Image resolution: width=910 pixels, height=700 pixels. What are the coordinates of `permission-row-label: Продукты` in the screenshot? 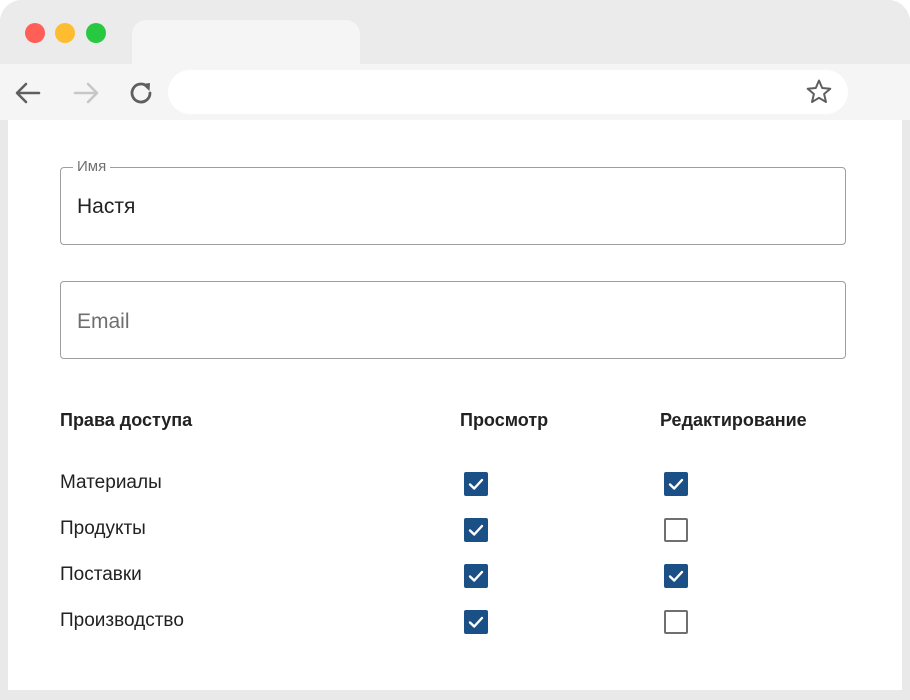 It's located at (103, 528).